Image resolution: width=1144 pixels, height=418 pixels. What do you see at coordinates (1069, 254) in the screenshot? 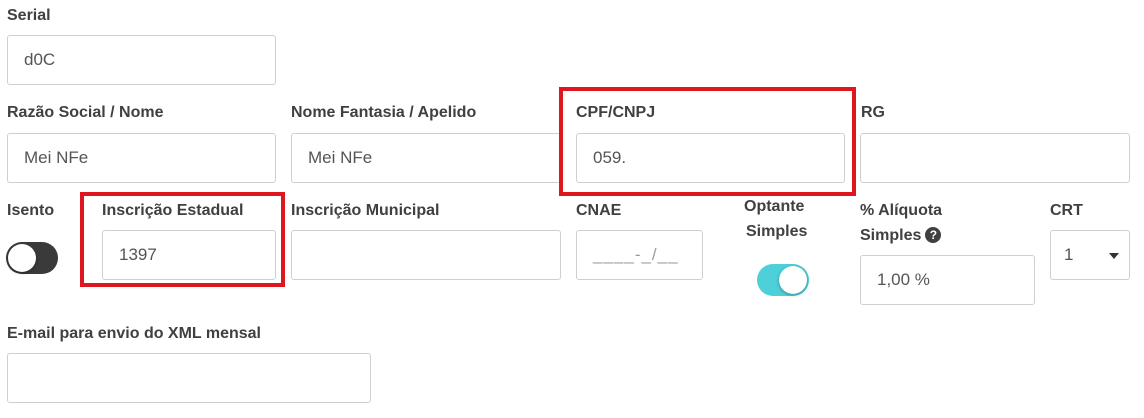
I see `crt-selected-value: 1` at bounding box center [1069, 254].